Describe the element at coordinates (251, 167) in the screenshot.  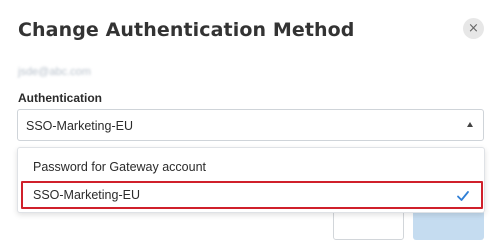
I see `option-password-gateway: Password for Gateway account` at that location.